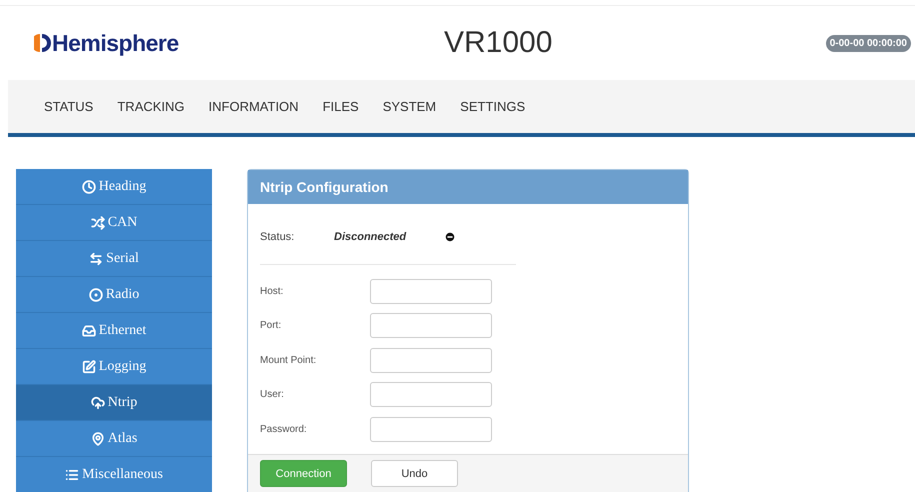 The height and width of the screenshot is (492, 915). I want to click on nav-link: FILES, so click(340, 106).